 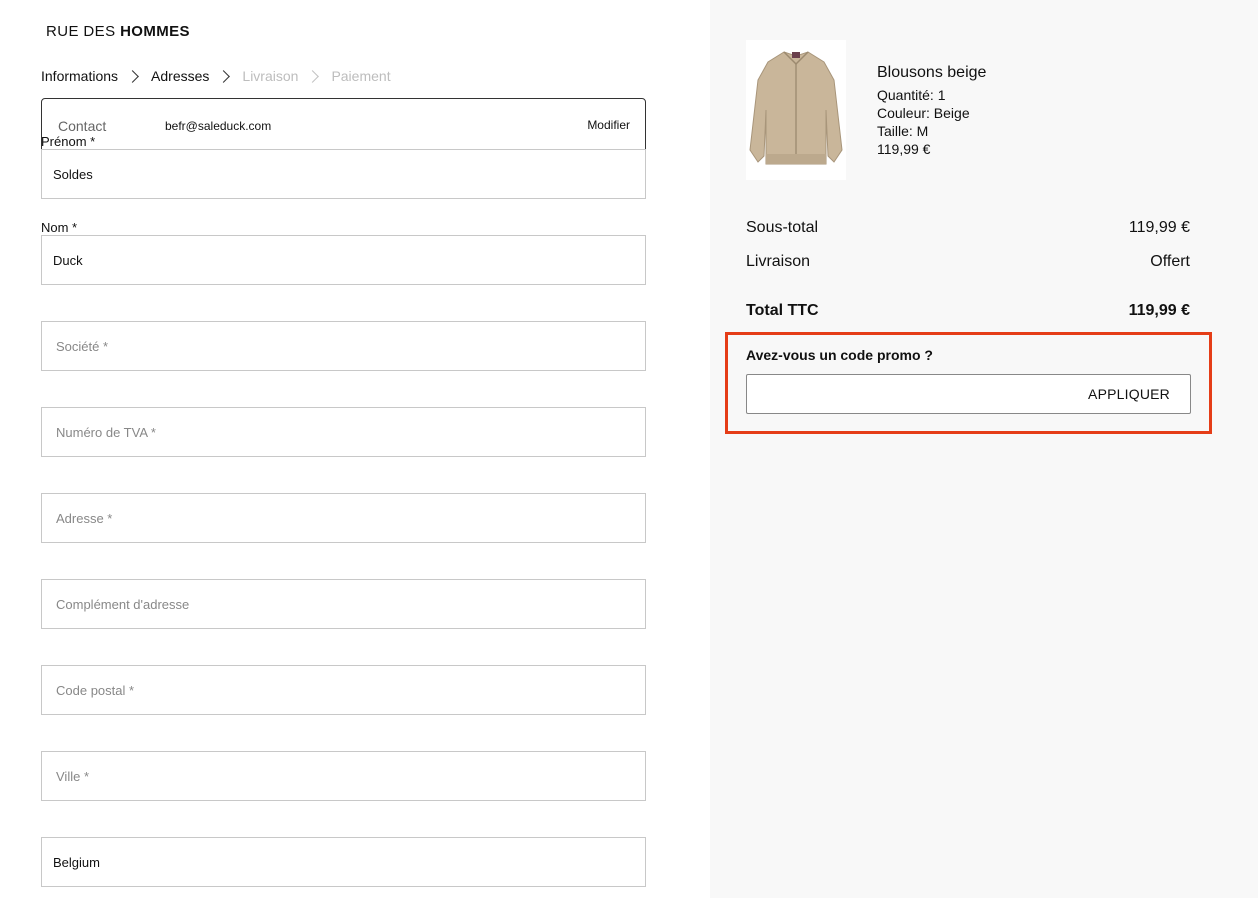 I want to click on logo-text-bold: HOMMES, so click(x=155, y=31).